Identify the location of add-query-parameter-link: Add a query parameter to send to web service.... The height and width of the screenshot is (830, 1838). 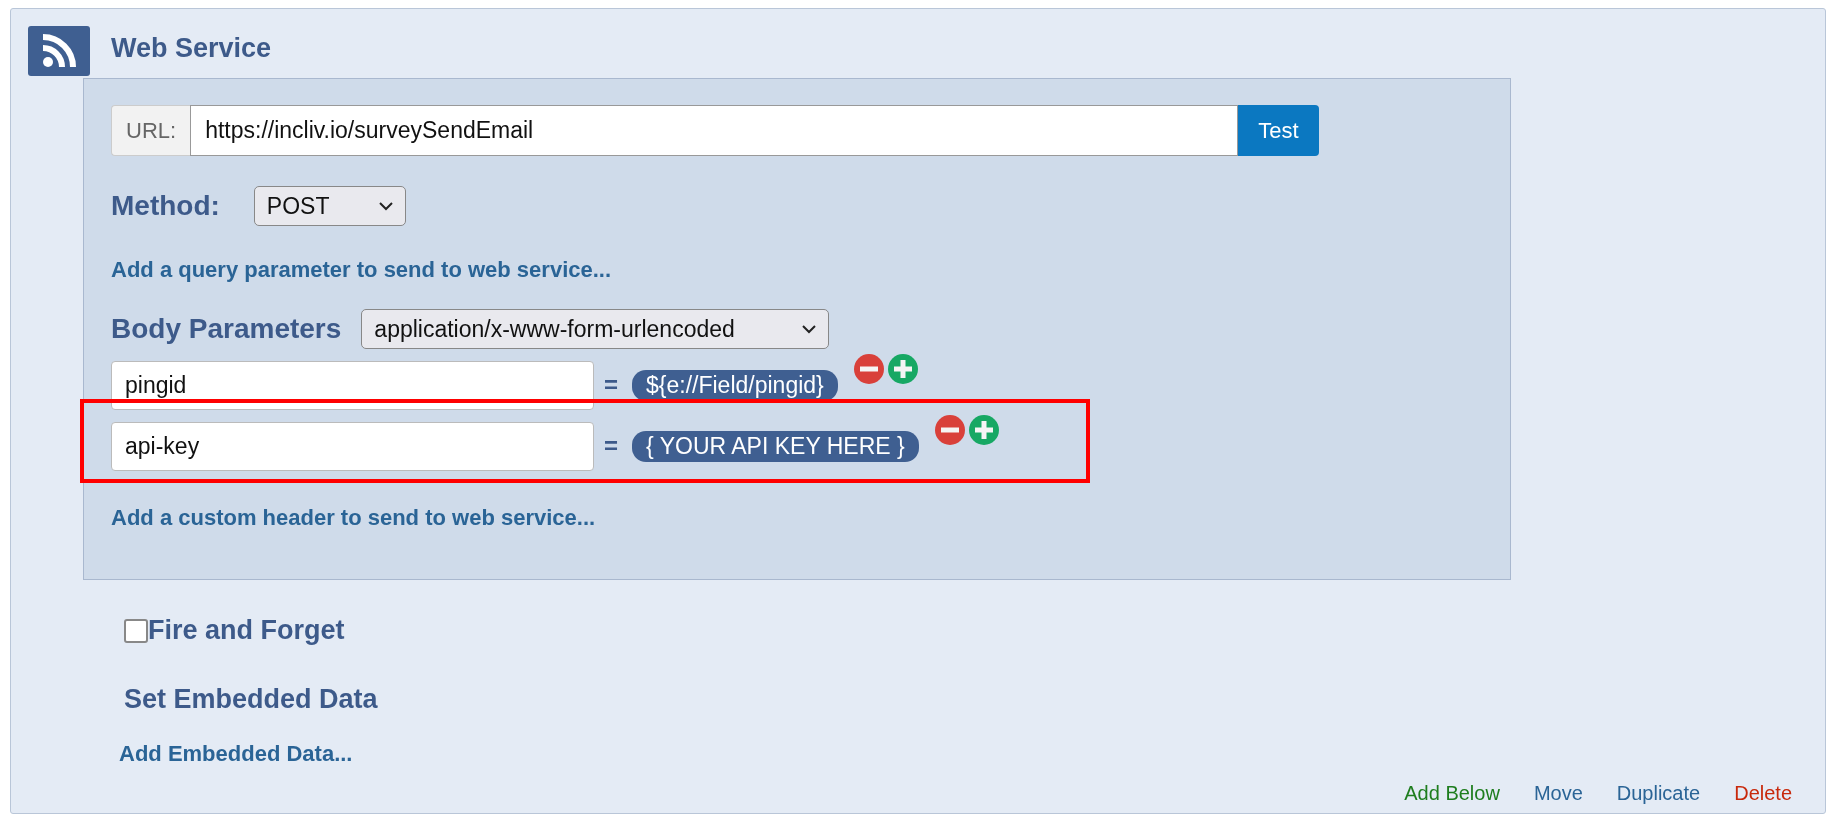
(361, 269).